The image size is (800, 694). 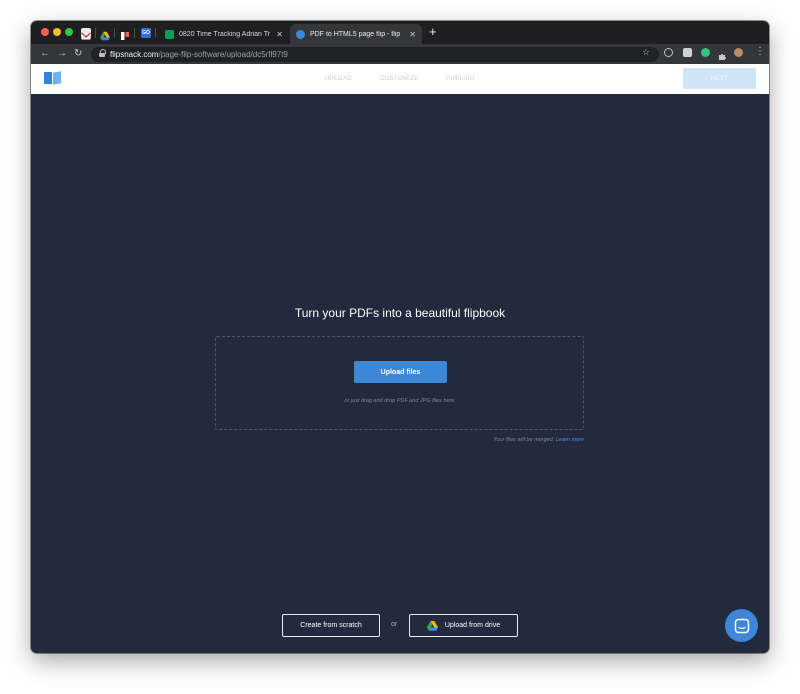 What do you see at coordinates (69, 32) in the screenshot?
I see `window-maximize-button` at bounding box center [69, 32].